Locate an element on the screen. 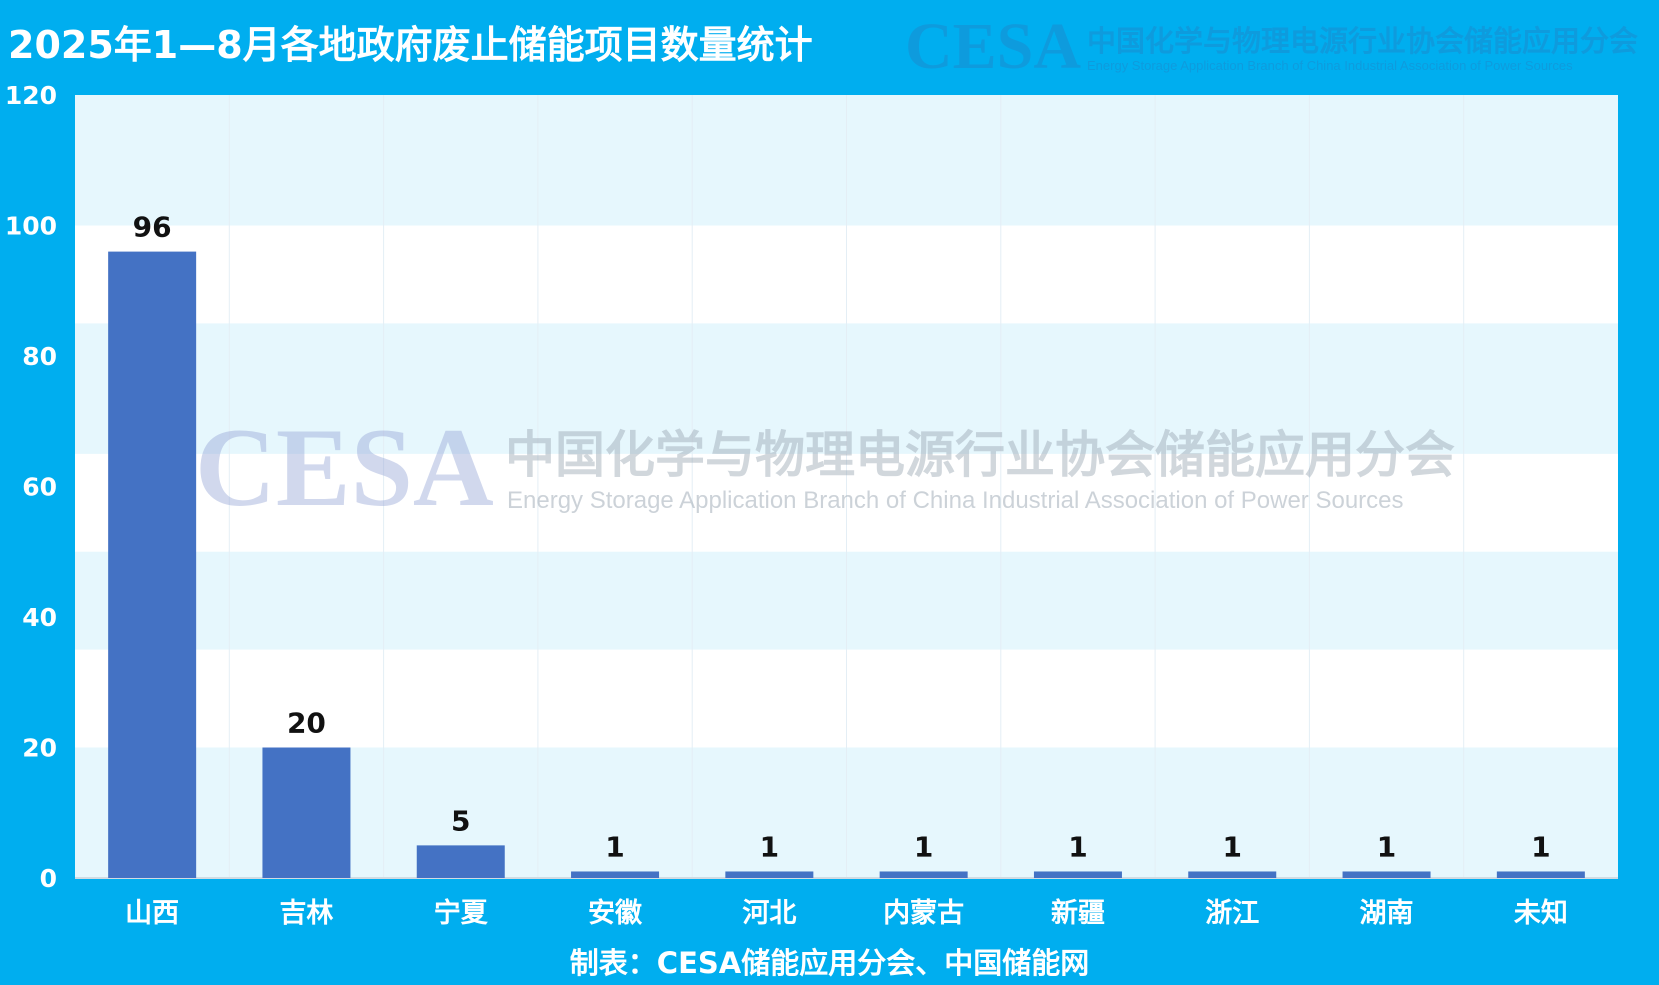  bar-宁夏 is located at coordinates (460, 861).